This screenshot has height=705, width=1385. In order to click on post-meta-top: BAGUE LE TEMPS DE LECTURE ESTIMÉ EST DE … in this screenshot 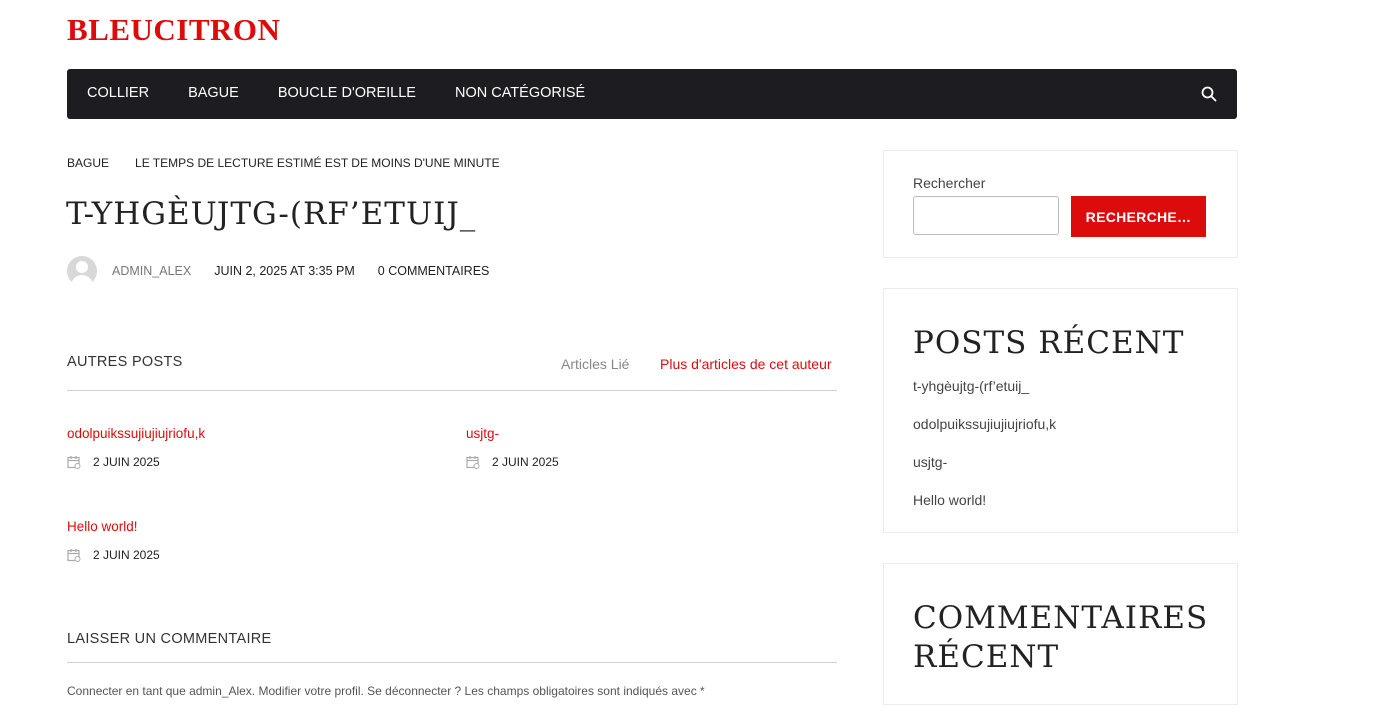, I will do `click(283, 163)`.